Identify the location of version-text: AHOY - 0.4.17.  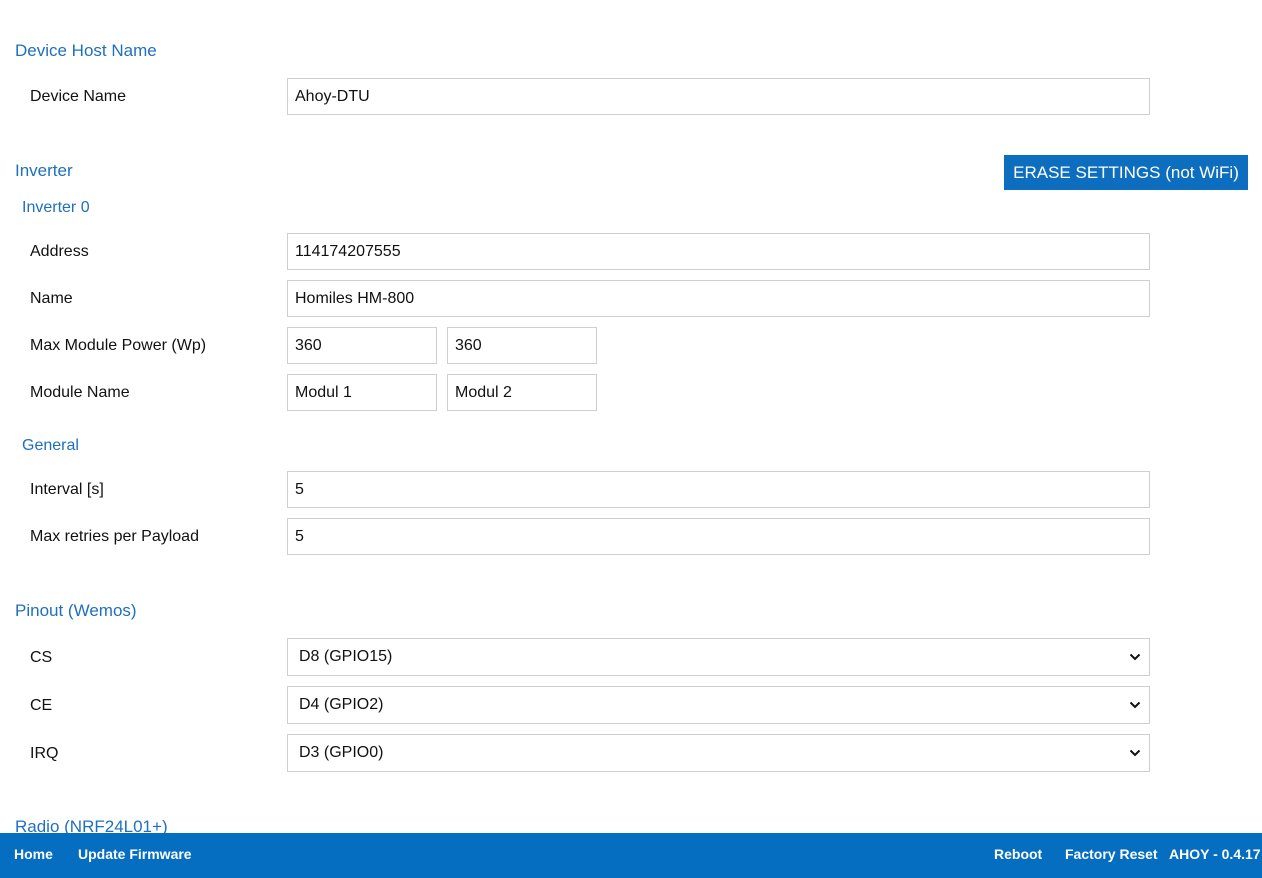
(1215, 854).